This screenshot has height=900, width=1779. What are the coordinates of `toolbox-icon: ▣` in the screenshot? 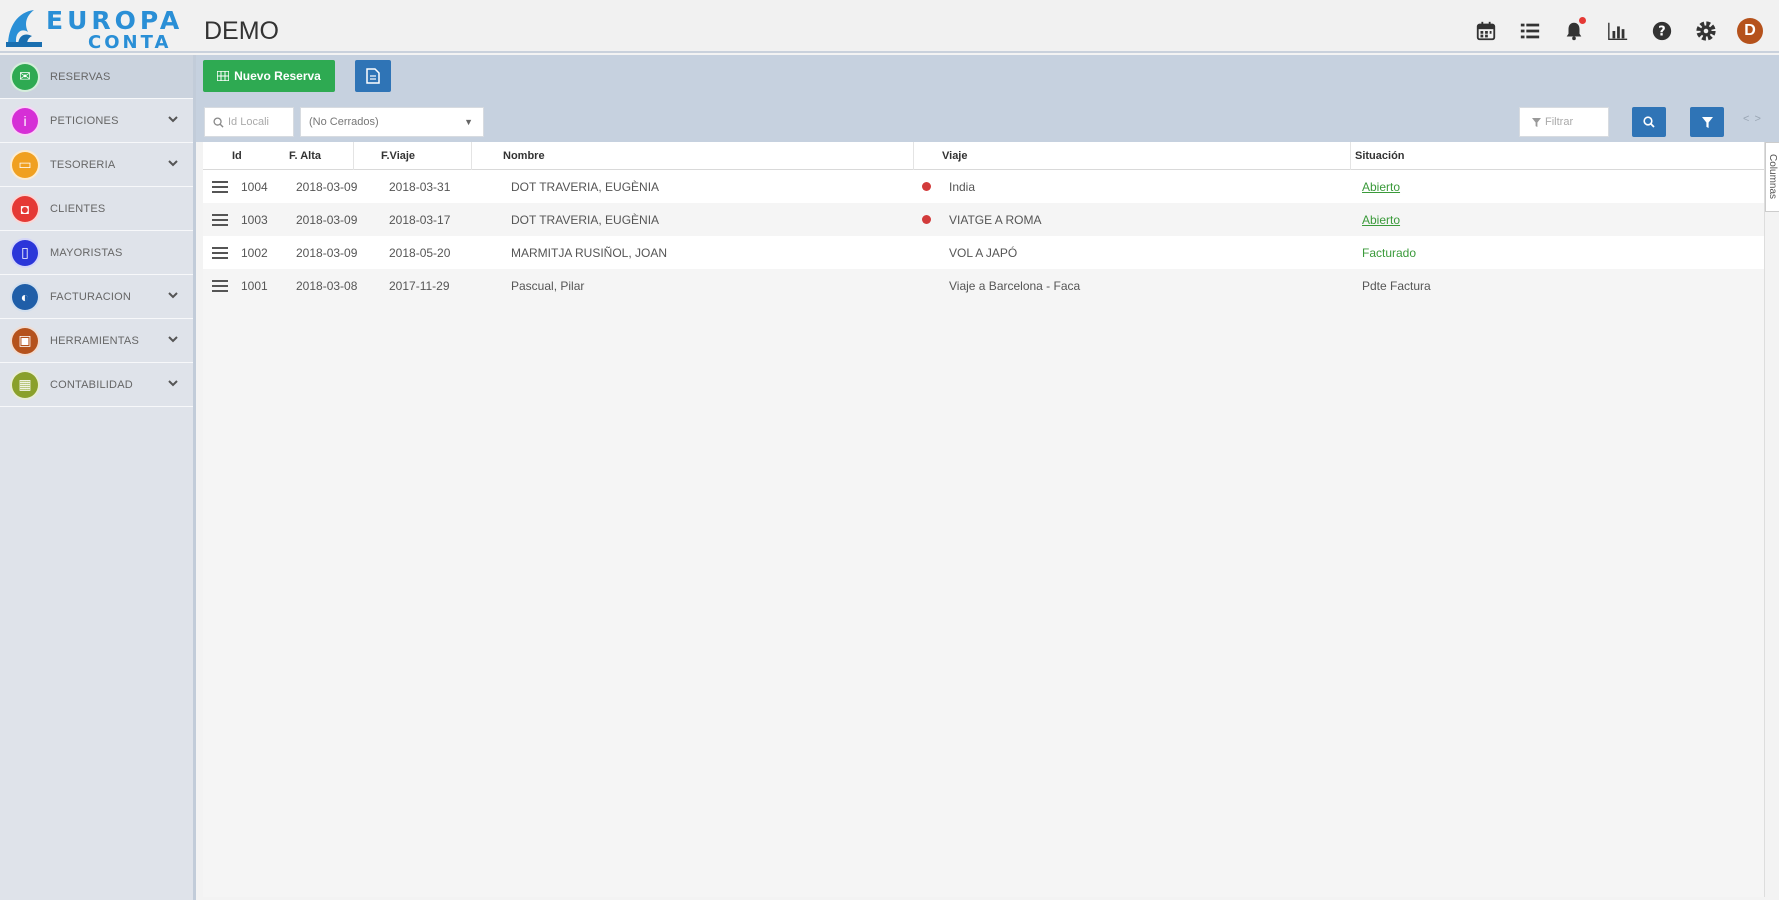 It's located at (25, 340).